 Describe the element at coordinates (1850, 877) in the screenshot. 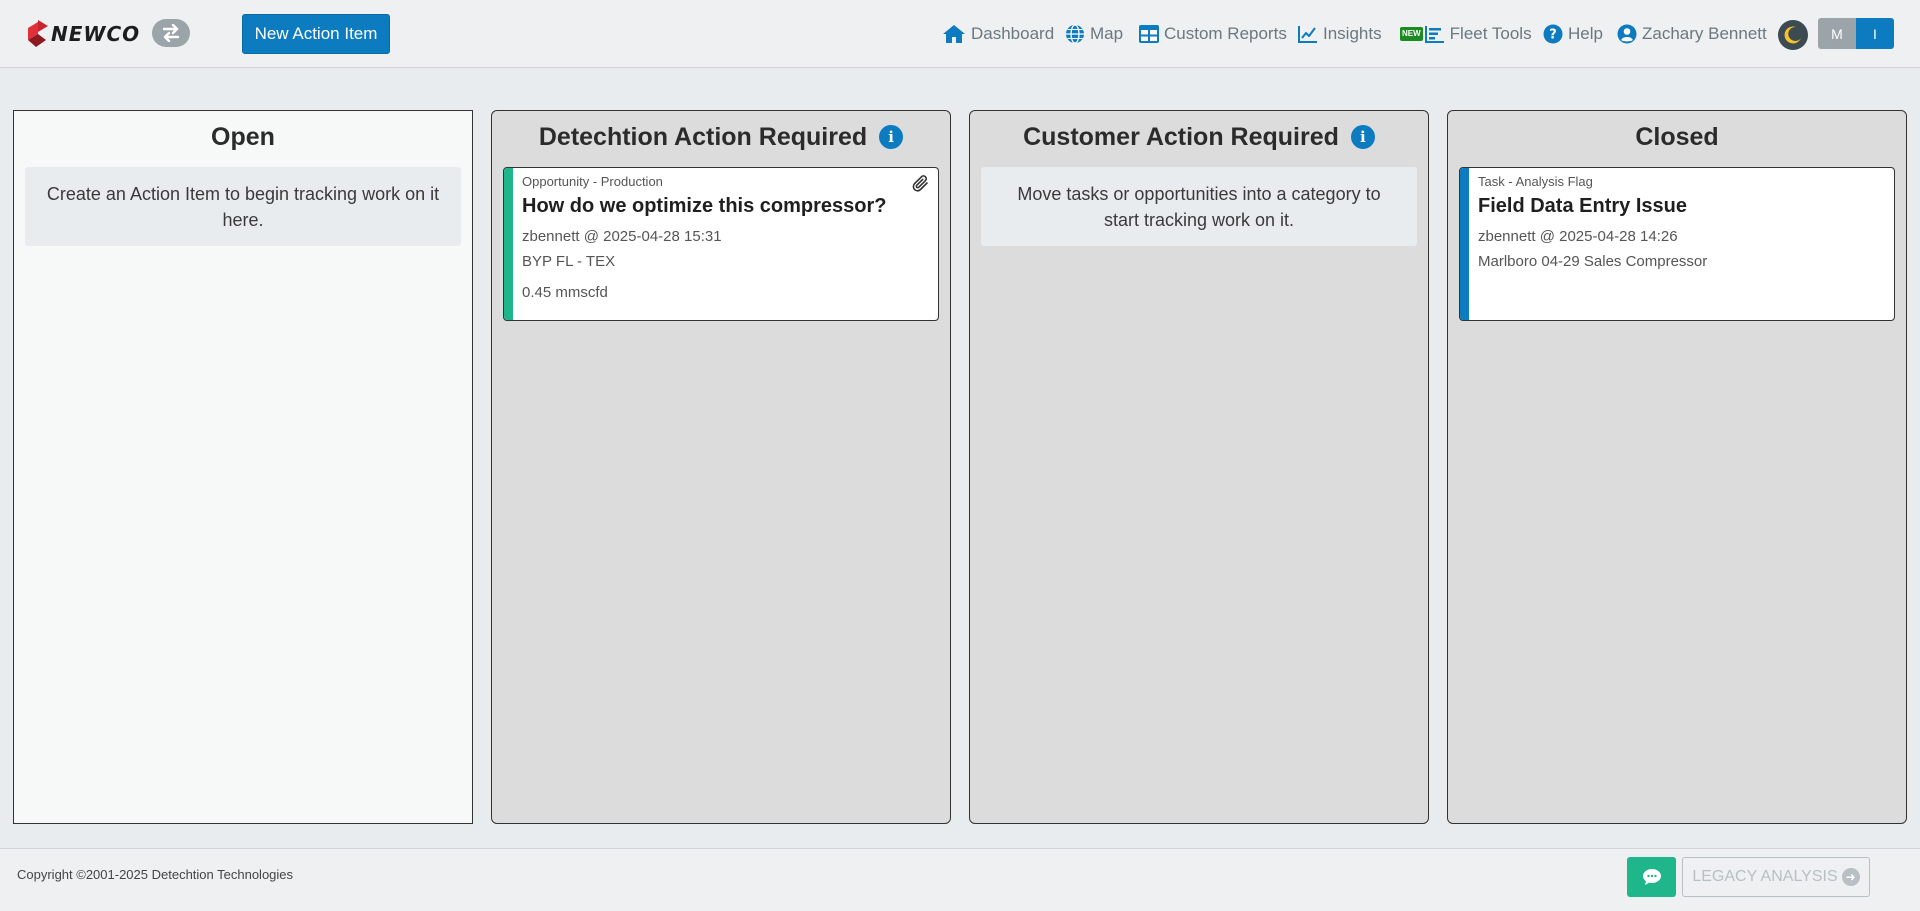

I see `arrow-right-circle-icon: ➜` at that location.